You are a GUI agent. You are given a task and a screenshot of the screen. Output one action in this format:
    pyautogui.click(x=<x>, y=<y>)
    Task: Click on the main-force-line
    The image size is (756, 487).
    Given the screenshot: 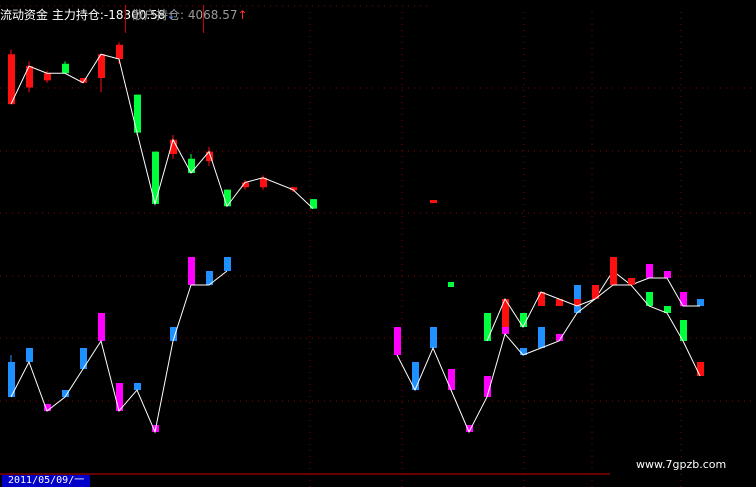 What is the action you would take?
    pyautogui.click(x=162, y=131)
    